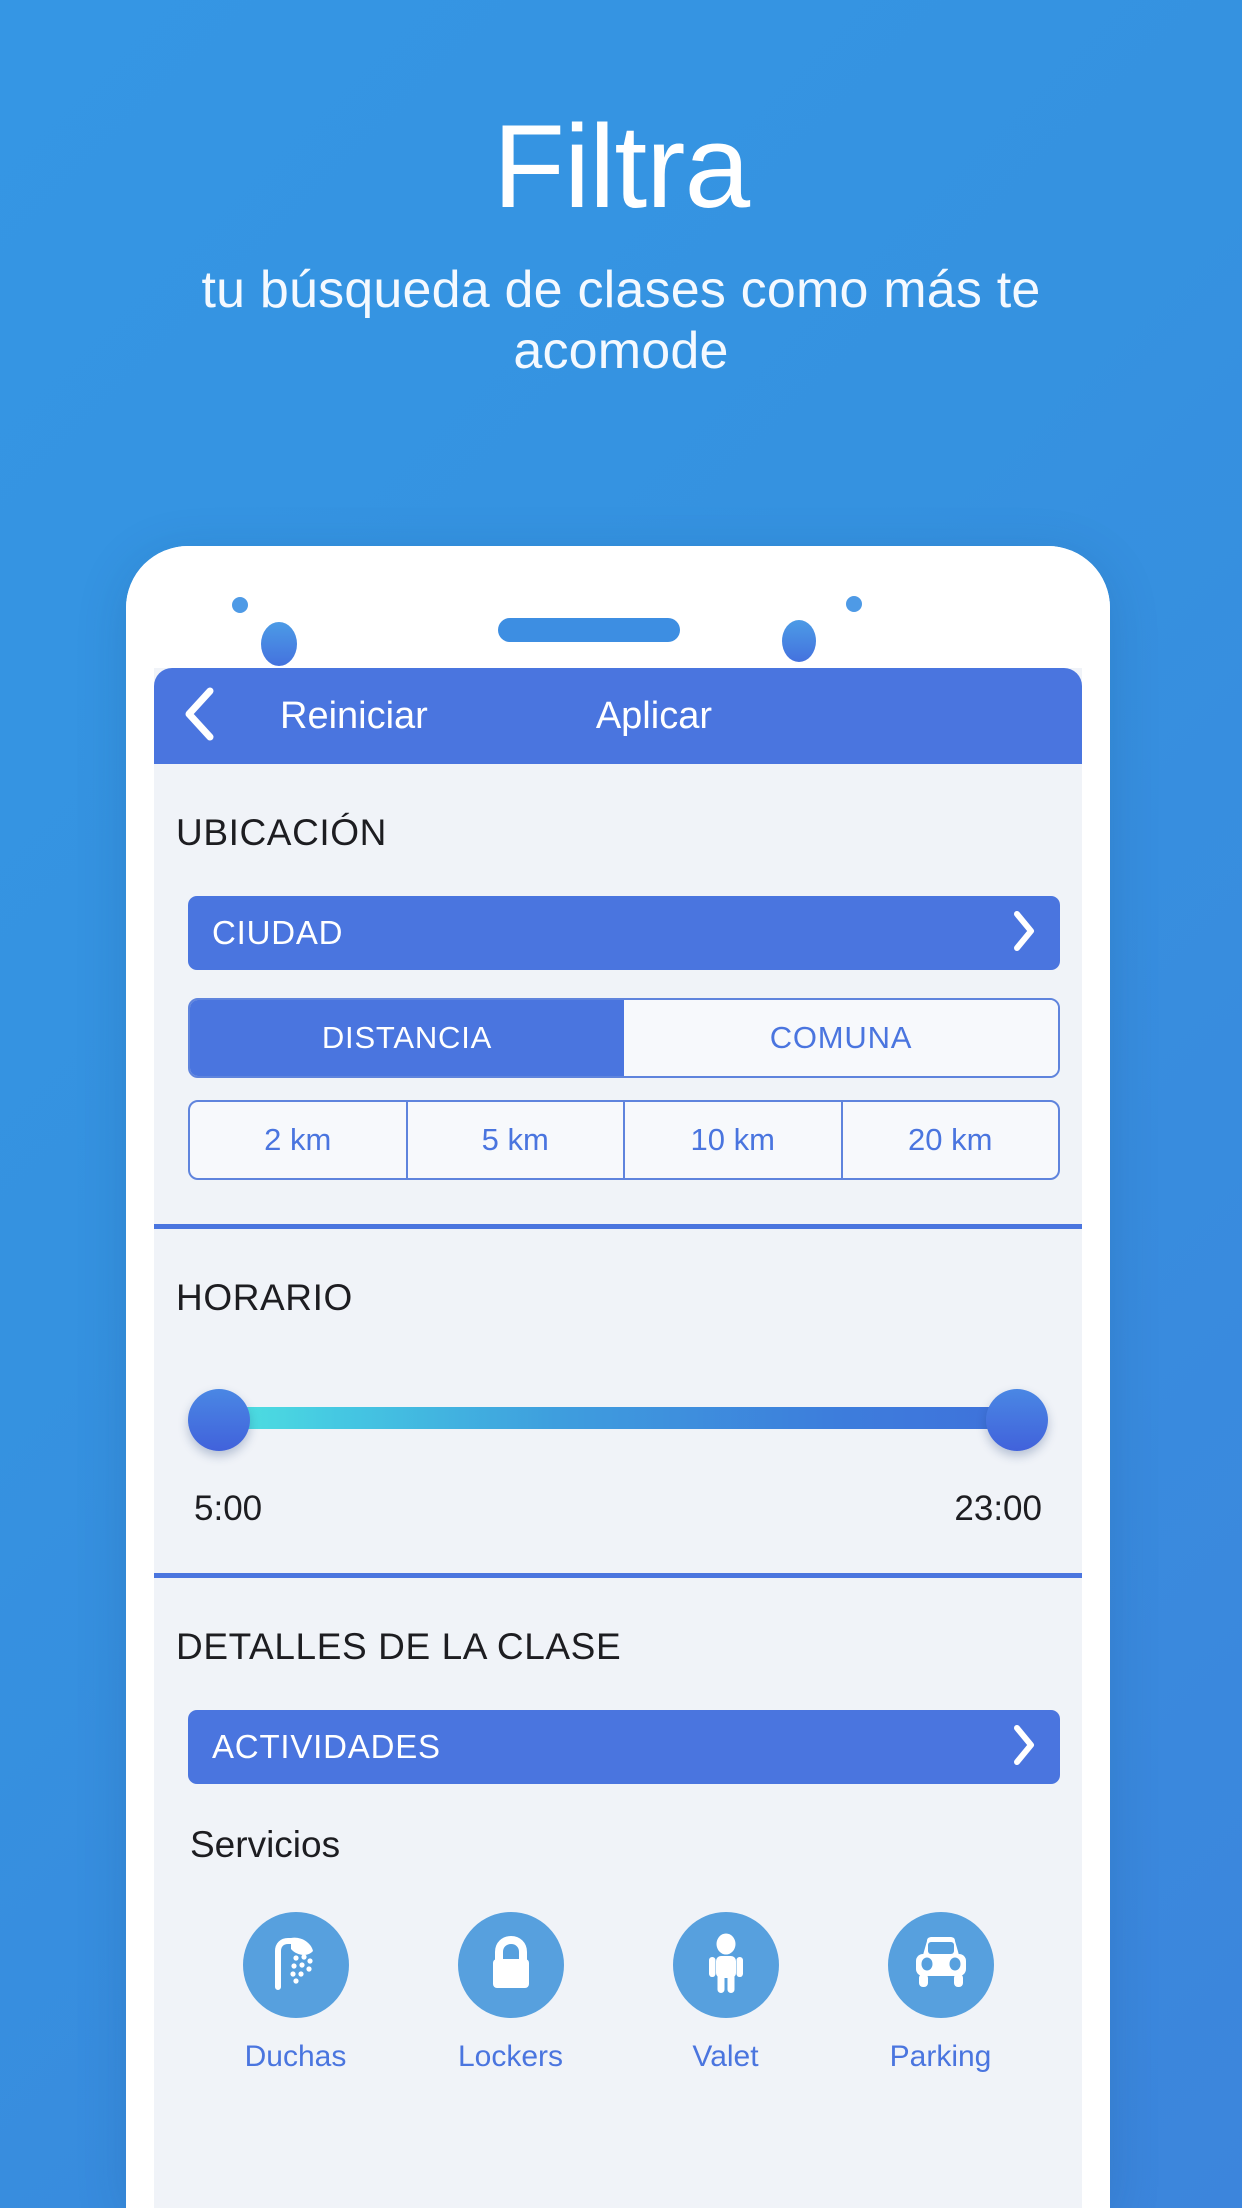  I want to click on city-selector-button: CIUDAD, so click(624, 933).